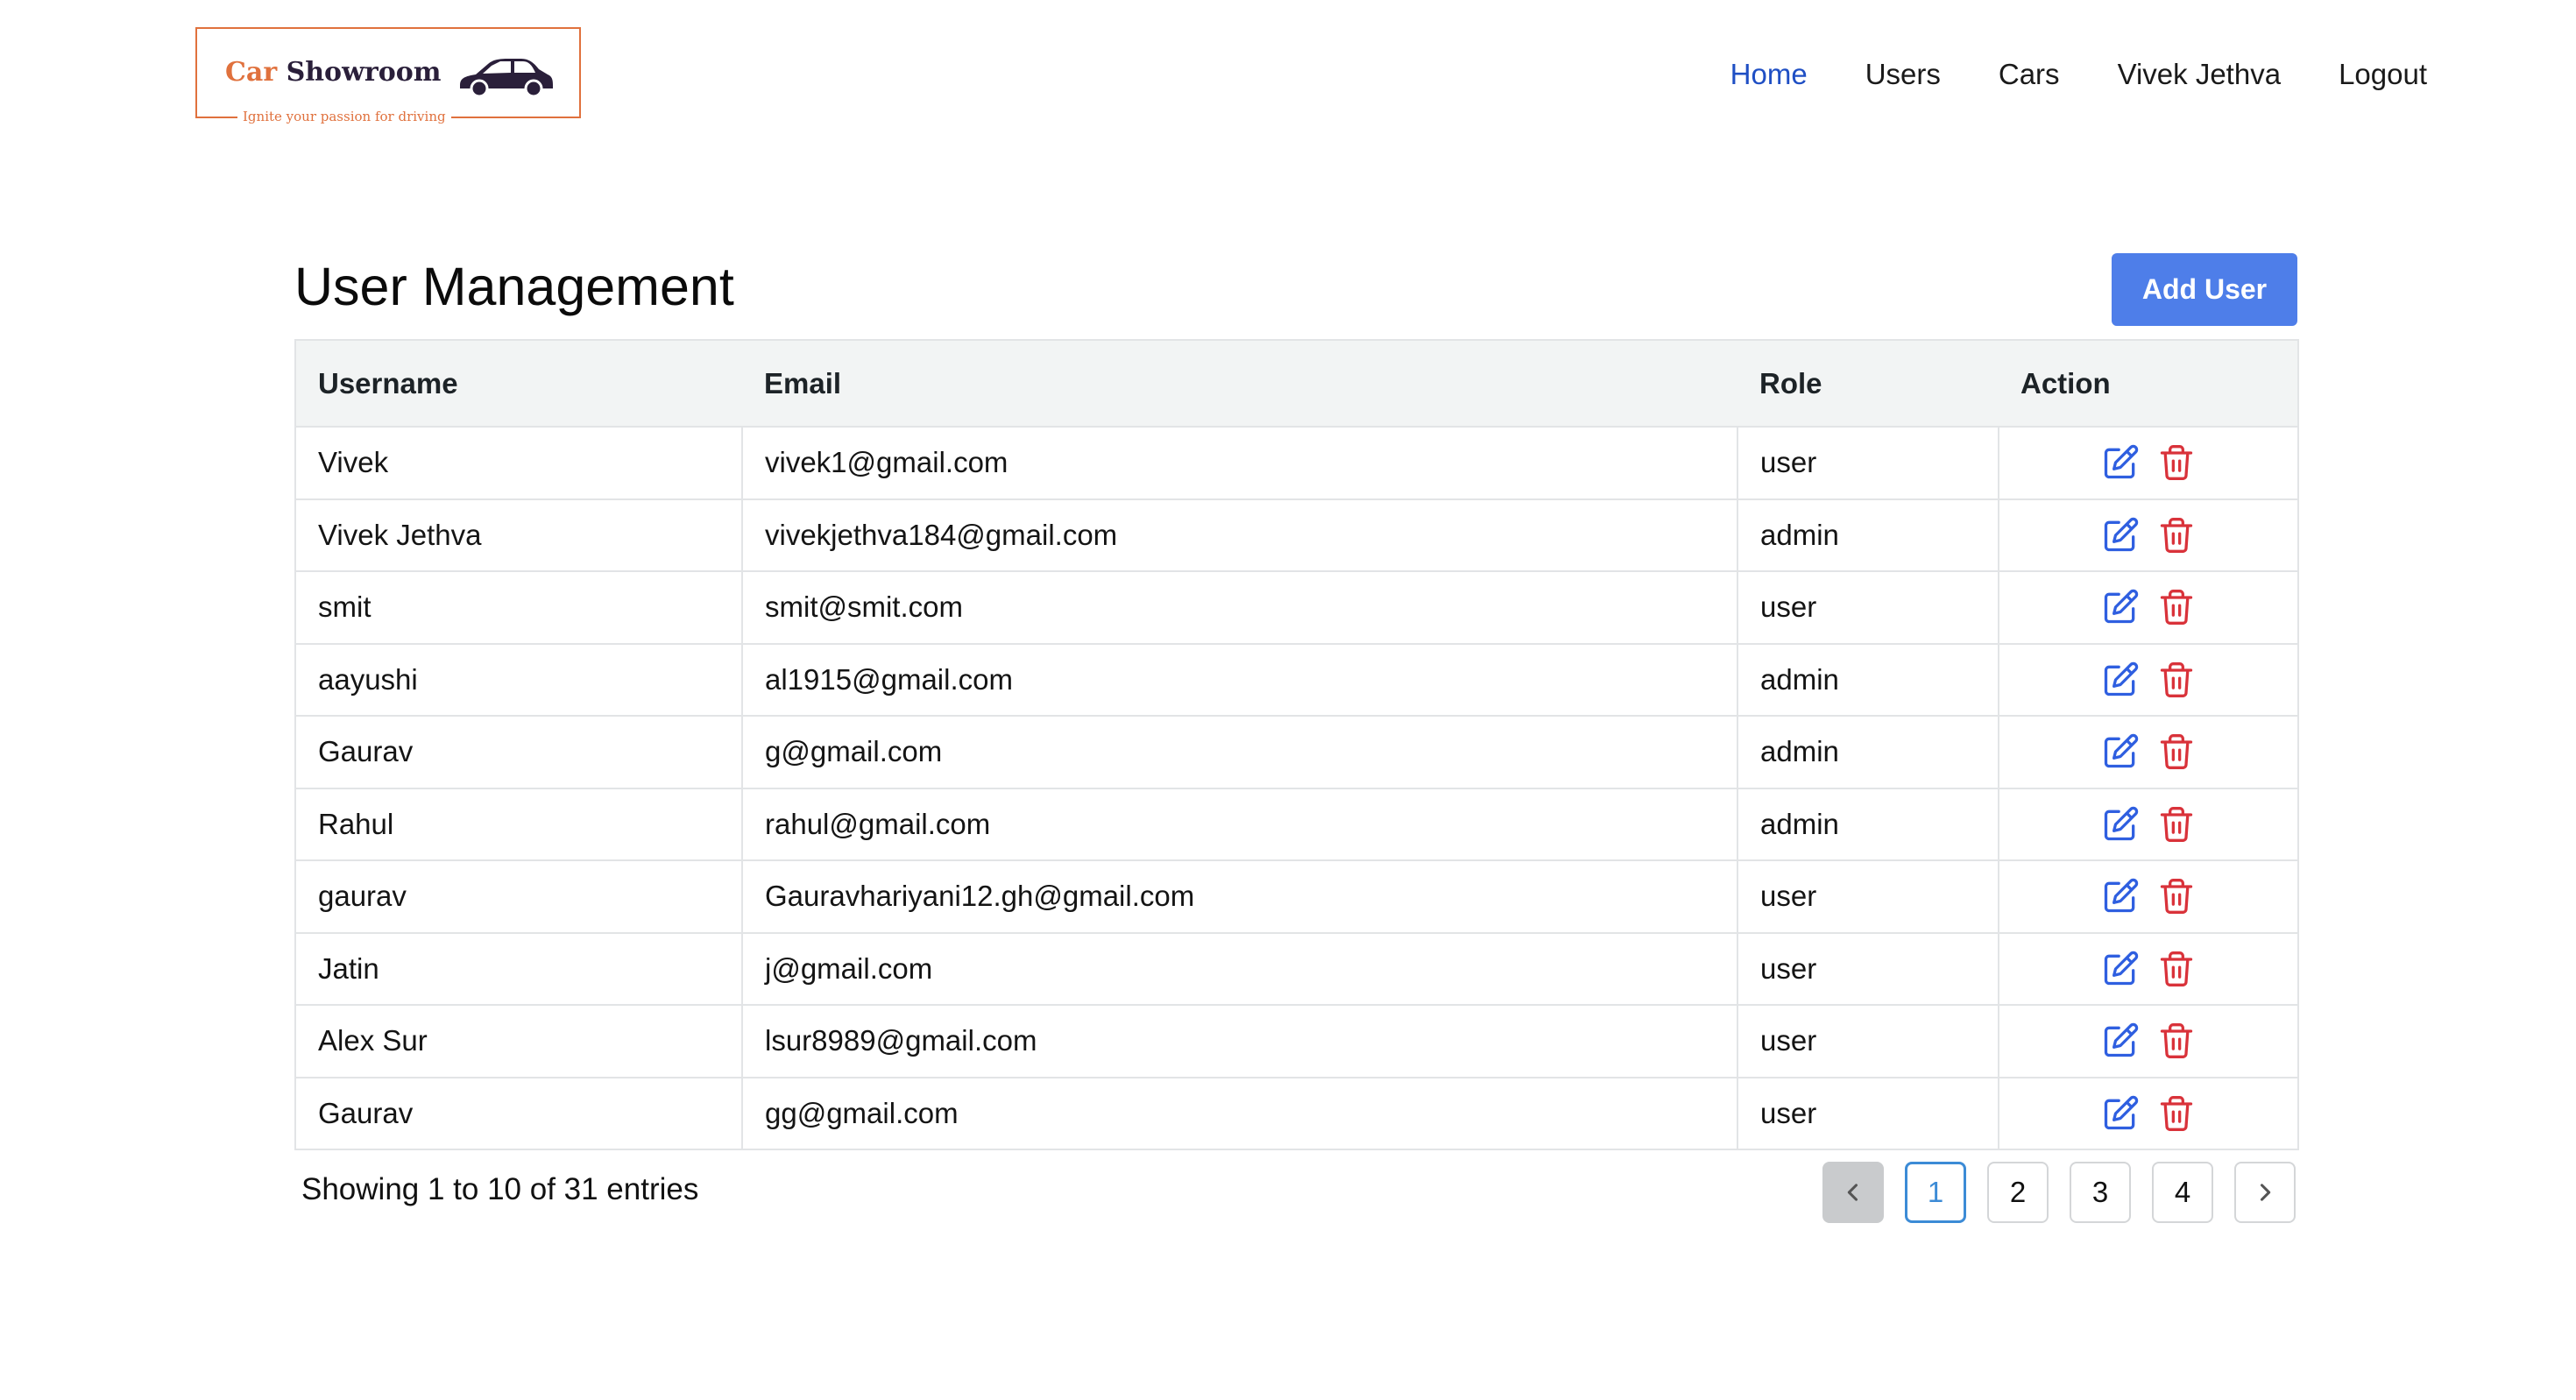  I want to click on brand-name-part2: Showroom, so click(364, 72).